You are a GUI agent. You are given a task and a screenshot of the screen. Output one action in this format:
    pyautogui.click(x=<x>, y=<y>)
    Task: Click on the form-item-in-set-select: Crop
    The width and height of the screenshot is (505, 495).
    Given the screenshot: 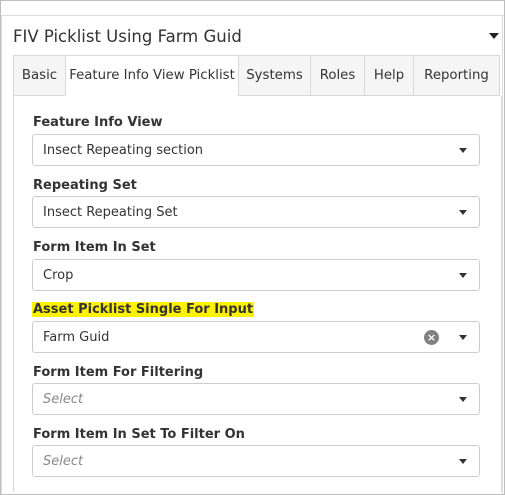 What is the action you would take?
    pyautogui.click(x=256, y=275)
    